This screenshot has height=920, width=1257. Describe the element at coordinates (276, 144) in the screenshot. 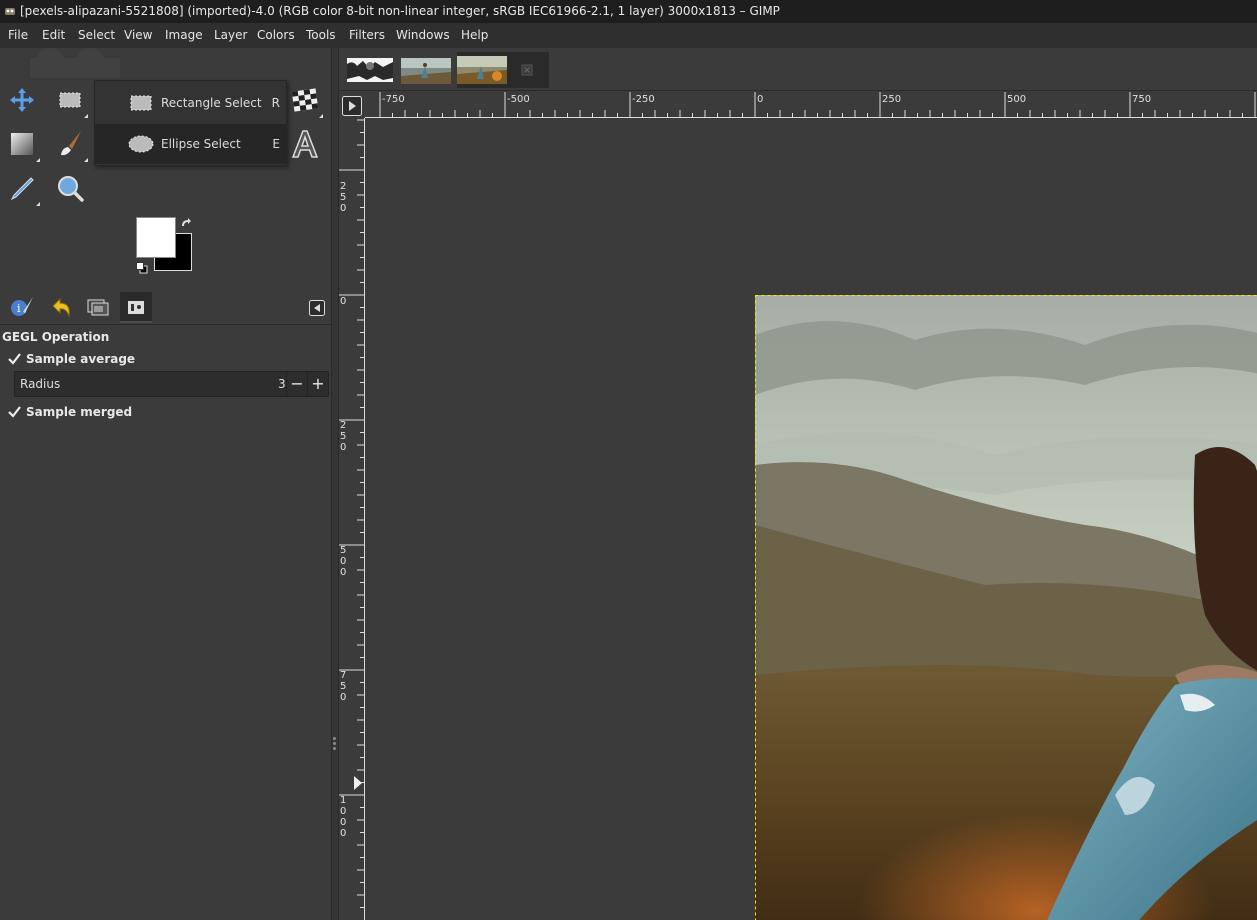

I see `flyout-item-shortcut: E` at that location.